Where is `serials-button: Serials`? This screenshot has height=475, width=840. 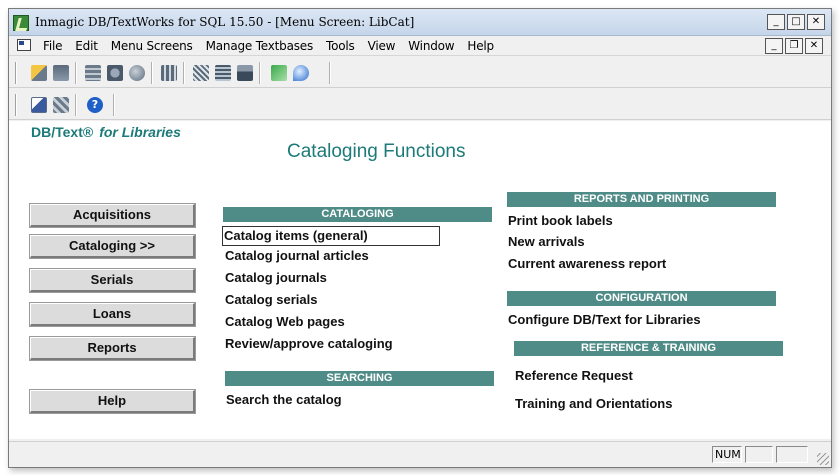 serials-button: Serials is located at coordinates (112, 280).